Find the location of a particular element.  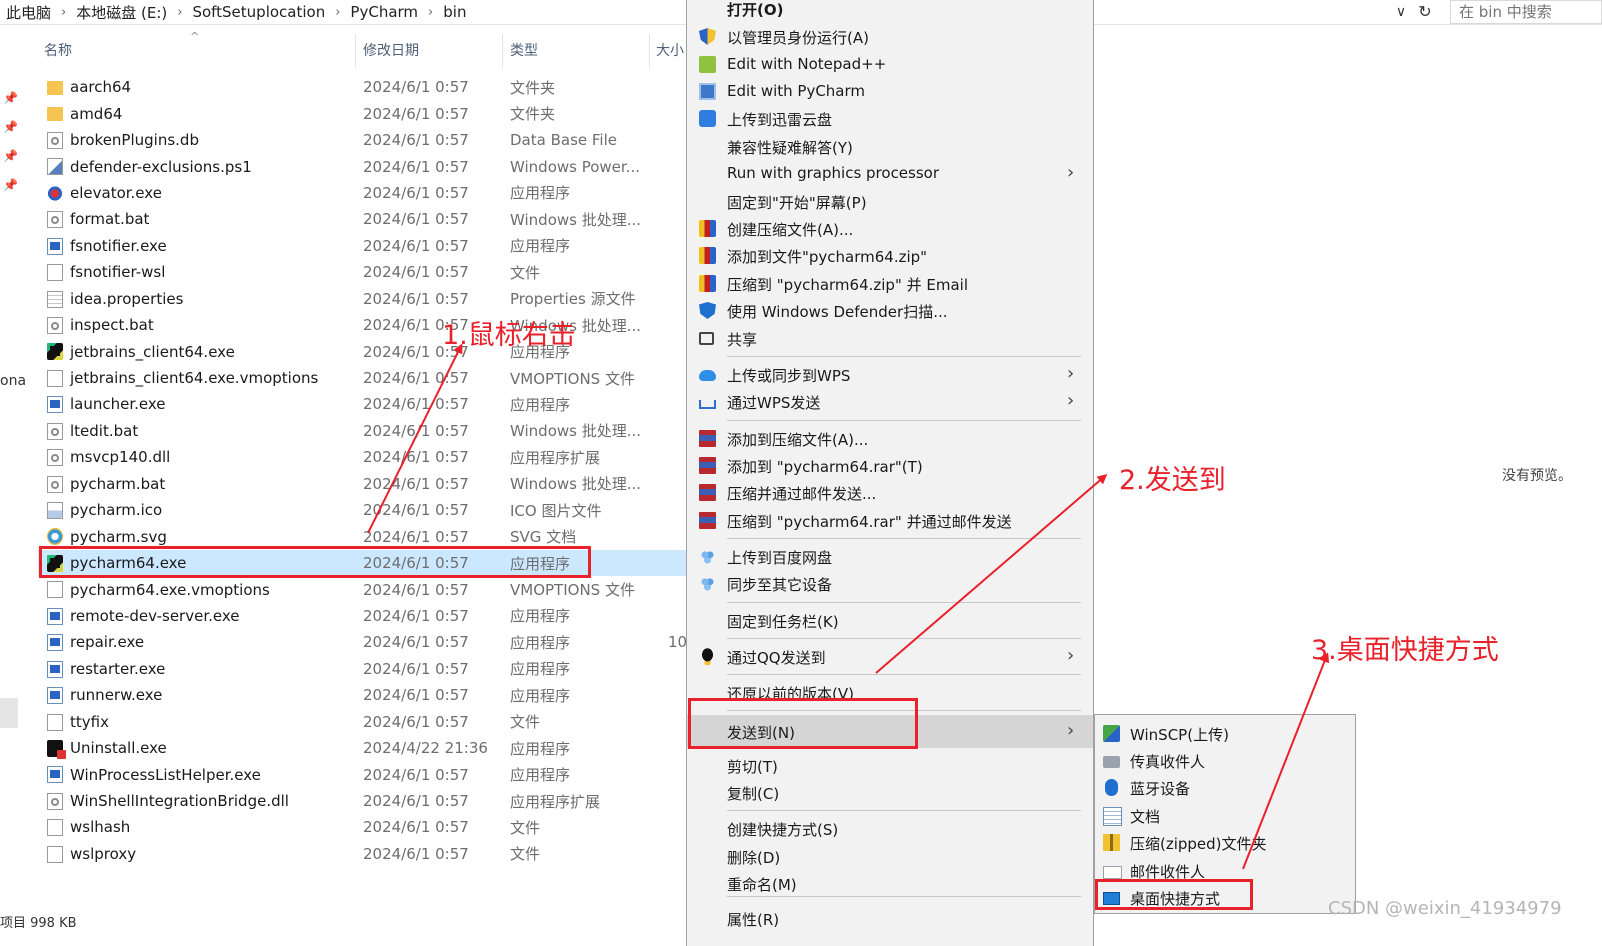

file-row: jetbrains_client64.exe 2024/6/1 0:57 应用程序 is located at coordinates (362, 351).